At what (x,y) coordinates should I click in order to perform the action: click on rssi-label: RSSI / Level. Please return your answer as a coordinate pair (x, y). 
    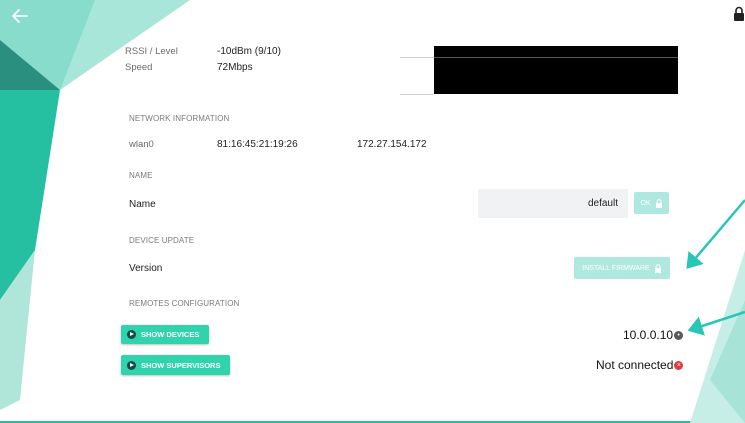
    Looking at the image, I should click on (151, 51).